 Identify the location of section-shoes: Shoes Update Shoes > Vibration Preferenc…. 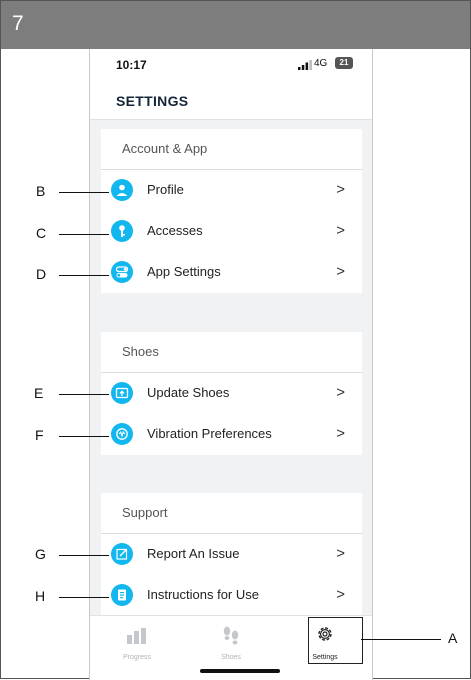
(231, 393).